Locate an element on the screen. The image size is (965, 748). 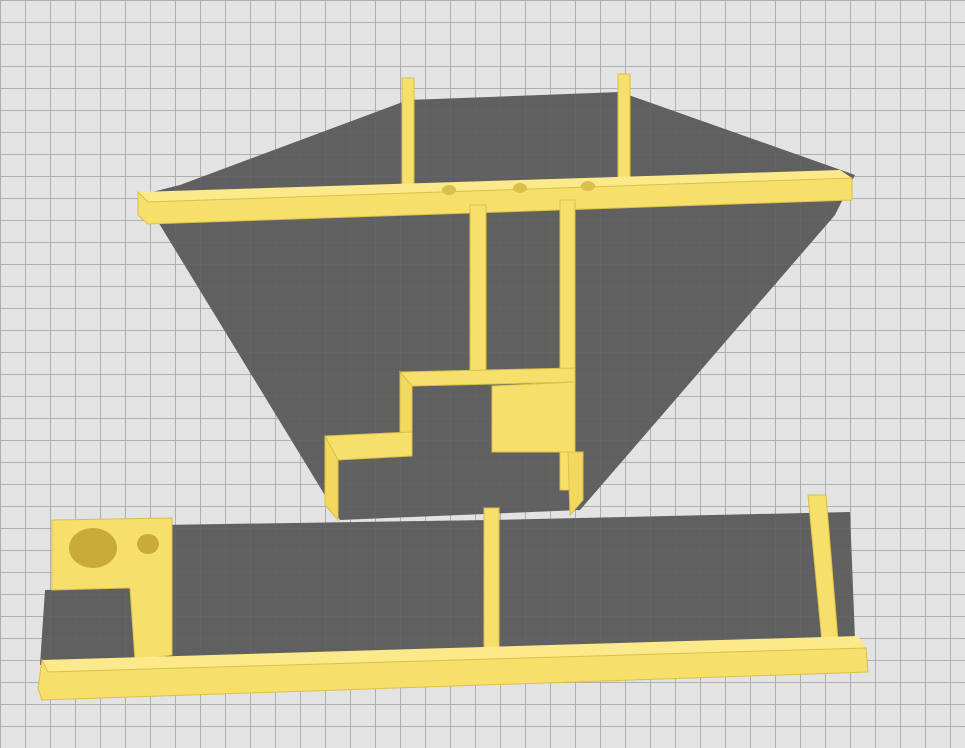
mount-hole-right is located at coordinates (588, 186).